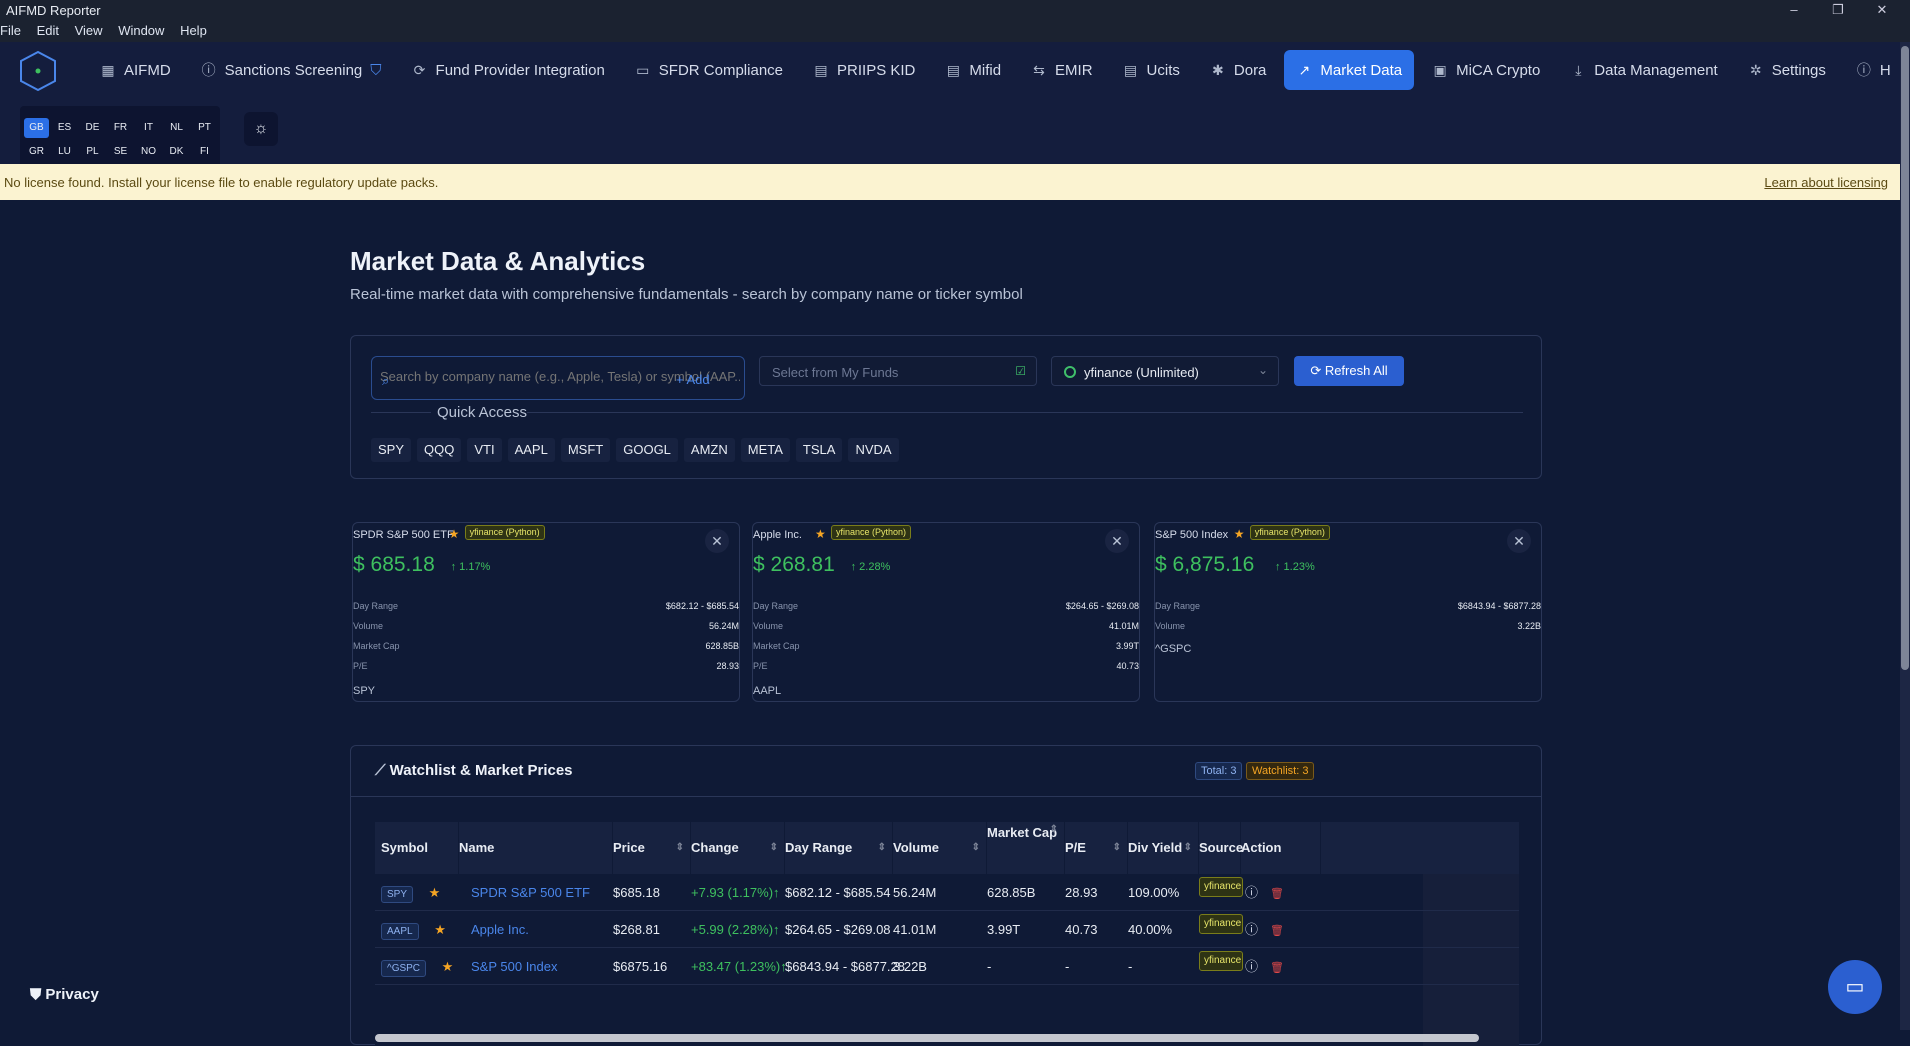 The width and height of the screenshot is (1910, 1046). What do you see at coordinates (536, 848) in the screenshot?
I see `column-header-name: Name` at bounding box center [536, 848].